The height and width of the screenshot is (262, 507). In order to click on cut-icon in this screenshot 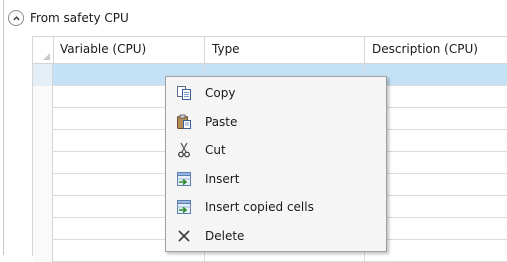, I will do `click(184, 150)`.